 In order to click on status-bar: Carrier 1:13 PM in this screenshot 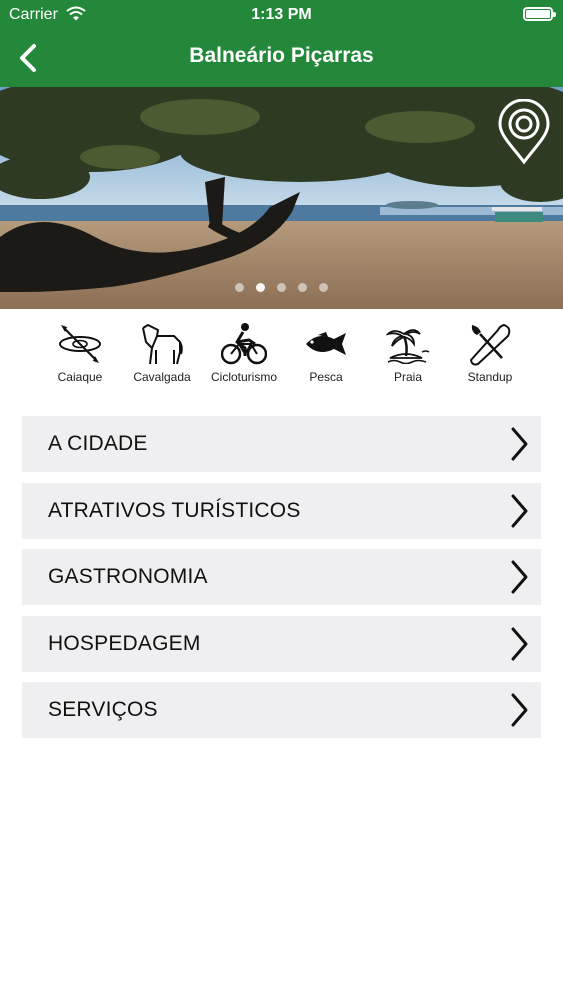, I will do `click(281, 15)`.